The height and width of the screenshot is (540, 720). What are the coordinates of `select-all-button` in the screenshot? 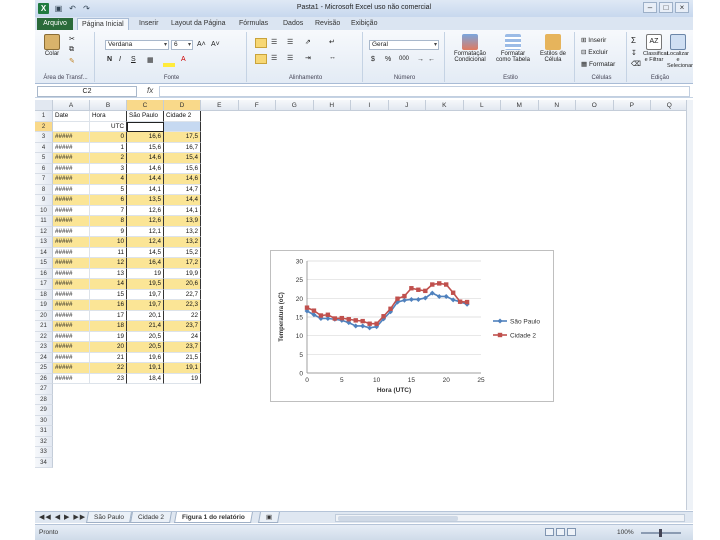 It's located at (44, 105).